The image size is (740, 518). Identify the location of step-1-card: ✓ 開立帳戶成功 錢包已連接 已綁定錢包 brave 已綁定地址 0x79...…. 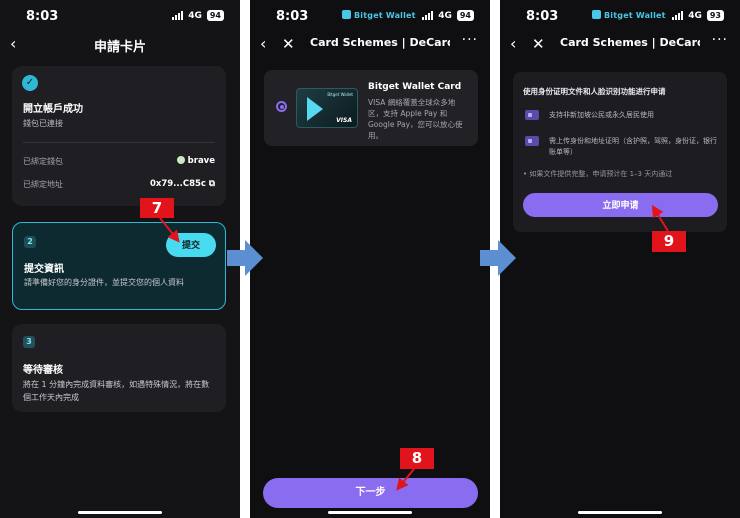
(119, 136).